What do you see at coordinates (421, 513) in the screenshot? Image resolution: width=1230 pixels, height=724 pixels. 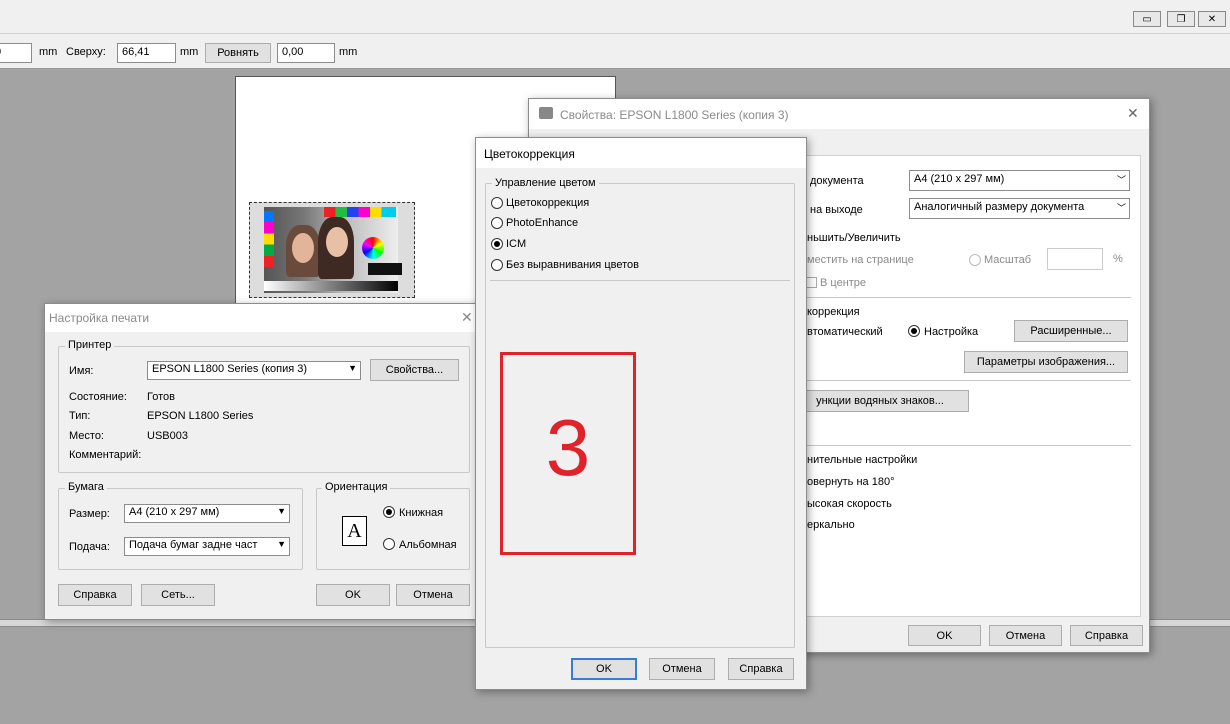 I see `portrait-label: Книжная` at bounding box center [421, 513].